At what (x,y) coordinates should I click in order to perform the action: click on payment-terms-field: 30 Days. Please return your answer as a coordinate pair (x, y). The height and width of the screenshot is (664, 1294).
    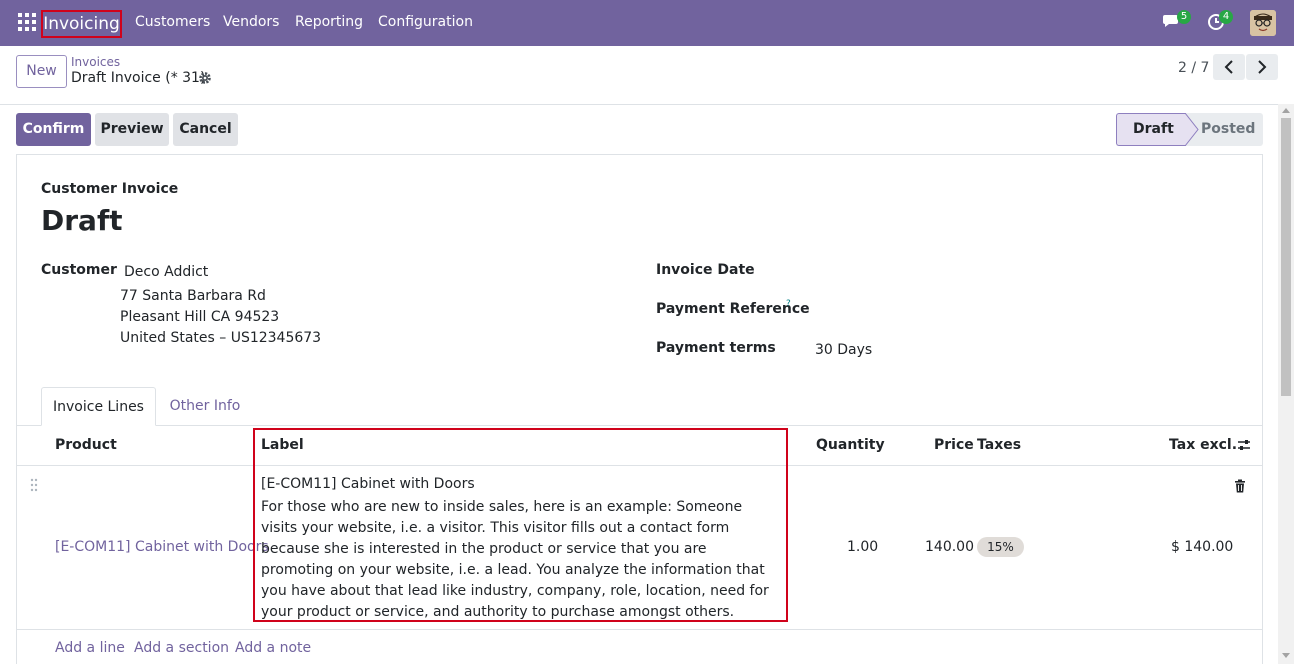
    Looking at the image, I should click on (843, 350).